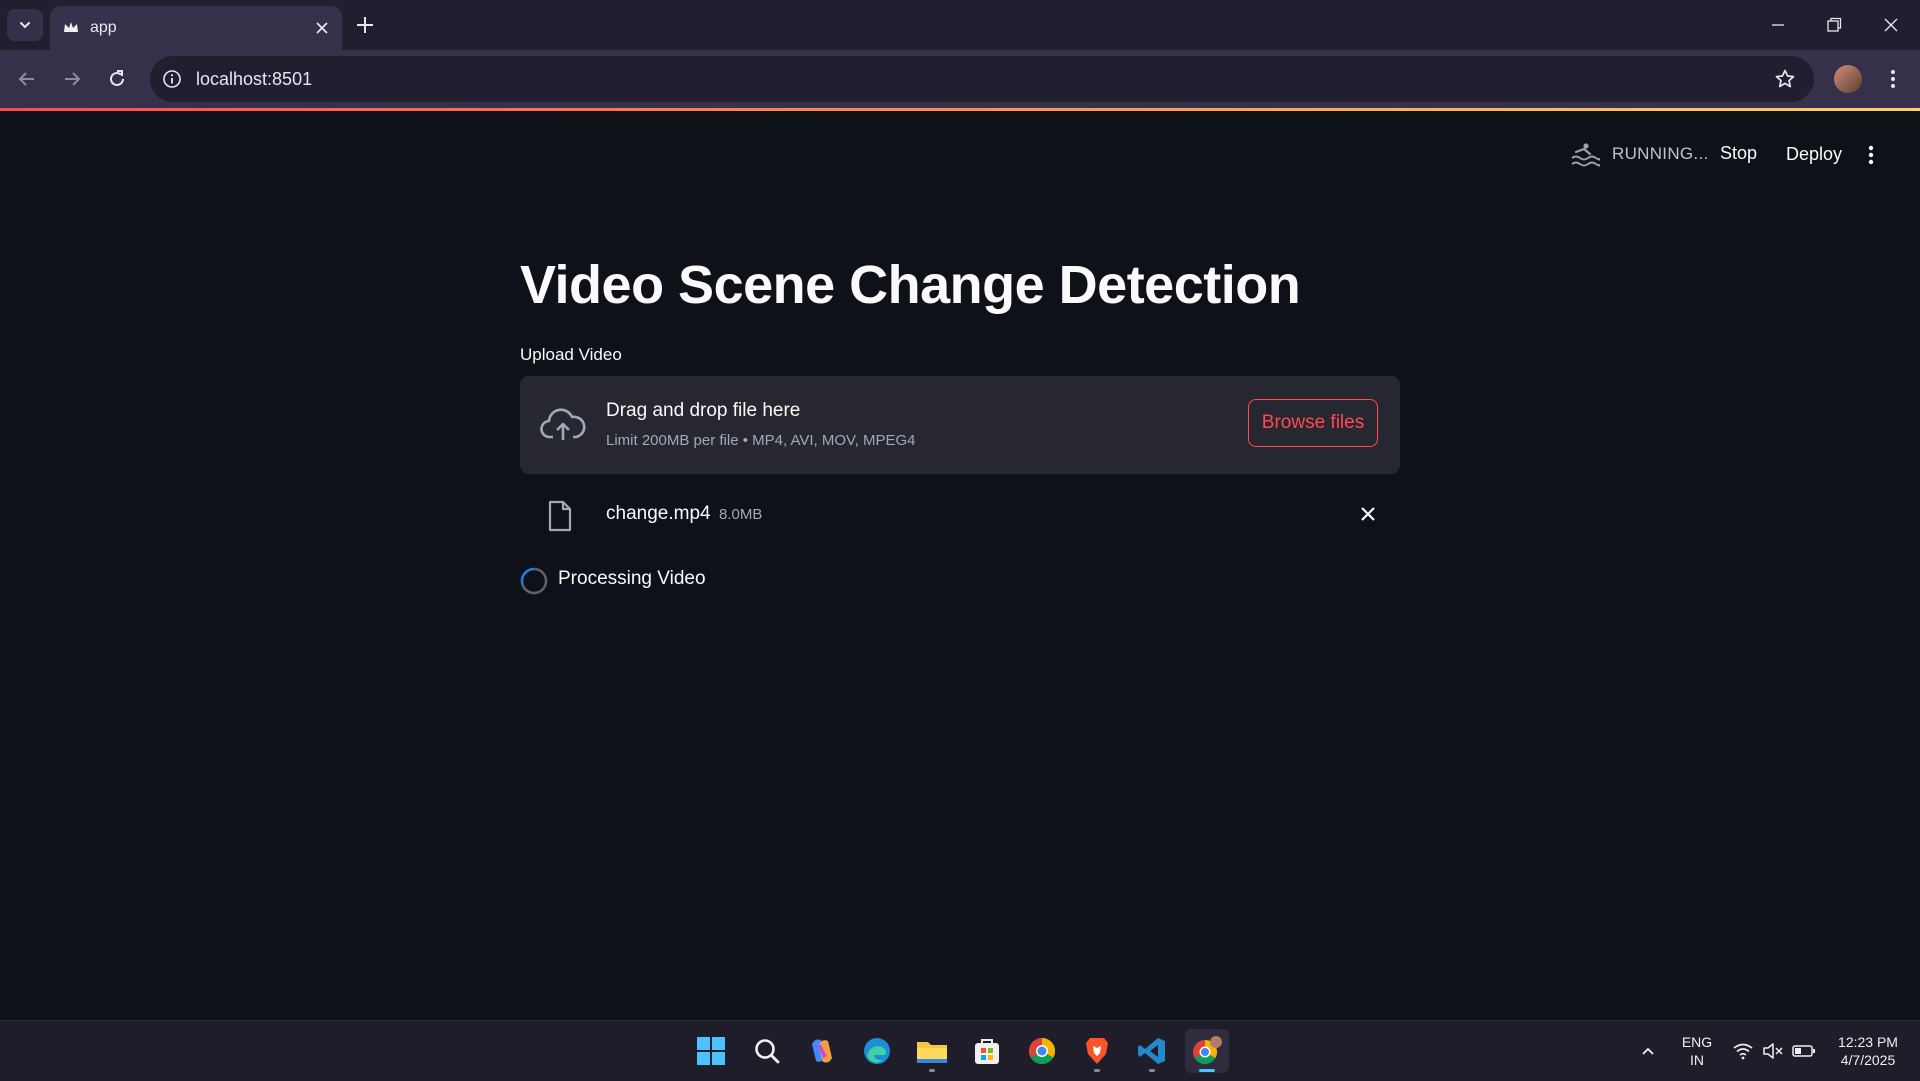 Image resolution: width=1920 pixels, height=1081 pixels. Describe the element at coordinates (196, 28) in the screenshot. I see `browser-tab: app` at that location.